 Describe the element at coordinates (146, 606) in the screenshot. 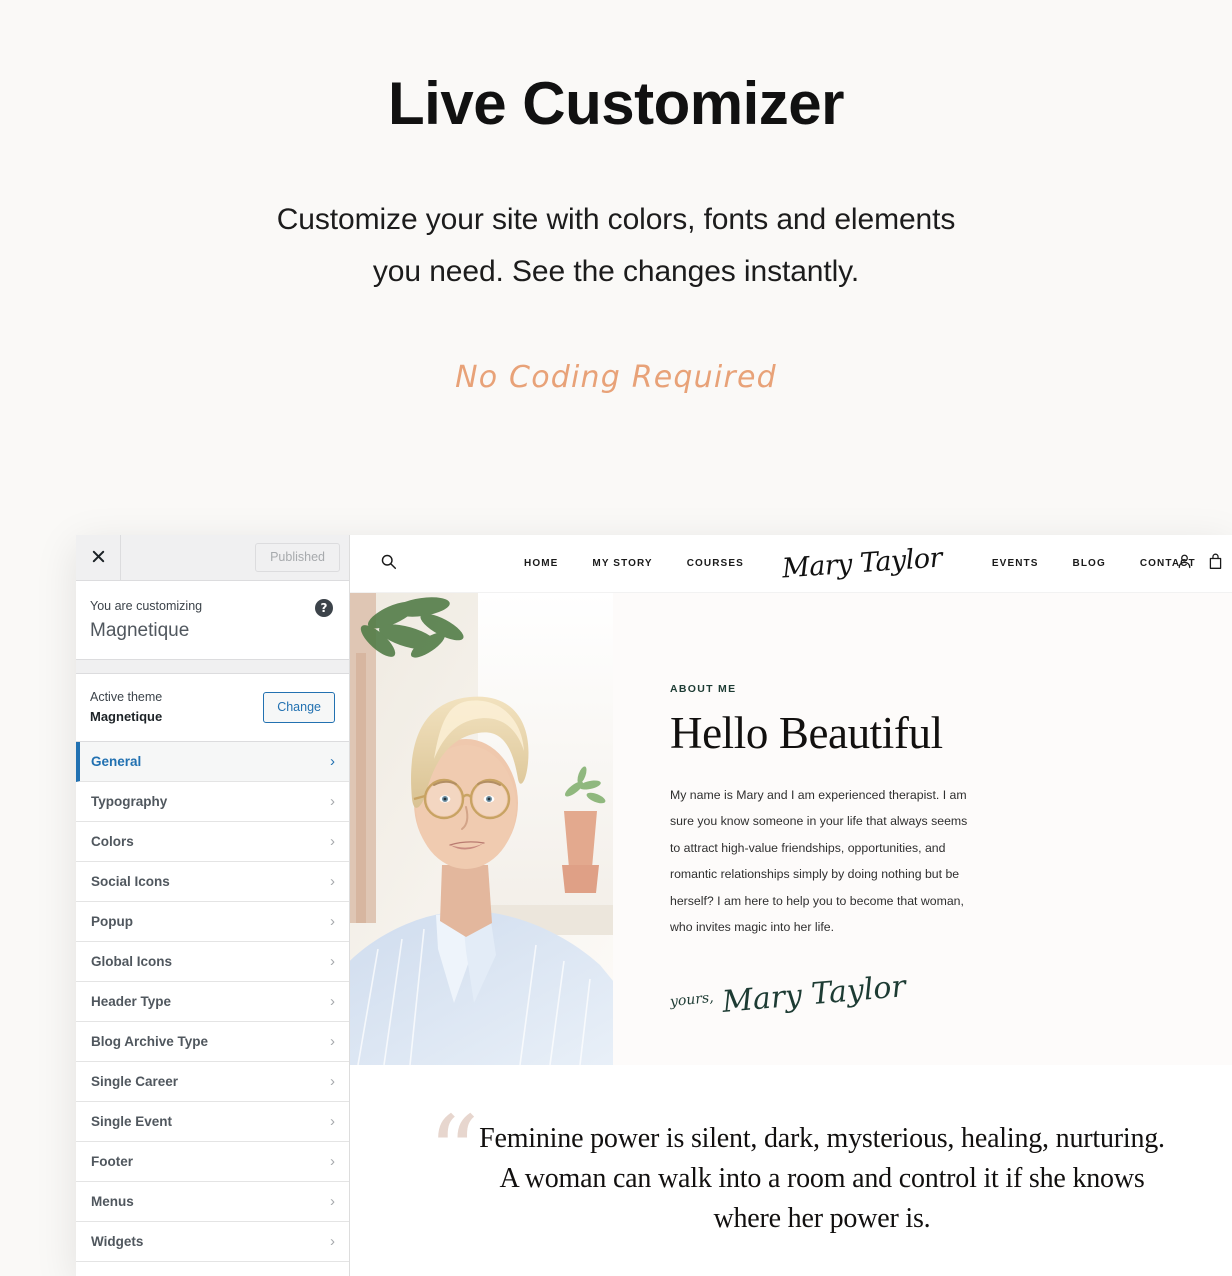

I see `customizing-label: You are customizing` at that location.